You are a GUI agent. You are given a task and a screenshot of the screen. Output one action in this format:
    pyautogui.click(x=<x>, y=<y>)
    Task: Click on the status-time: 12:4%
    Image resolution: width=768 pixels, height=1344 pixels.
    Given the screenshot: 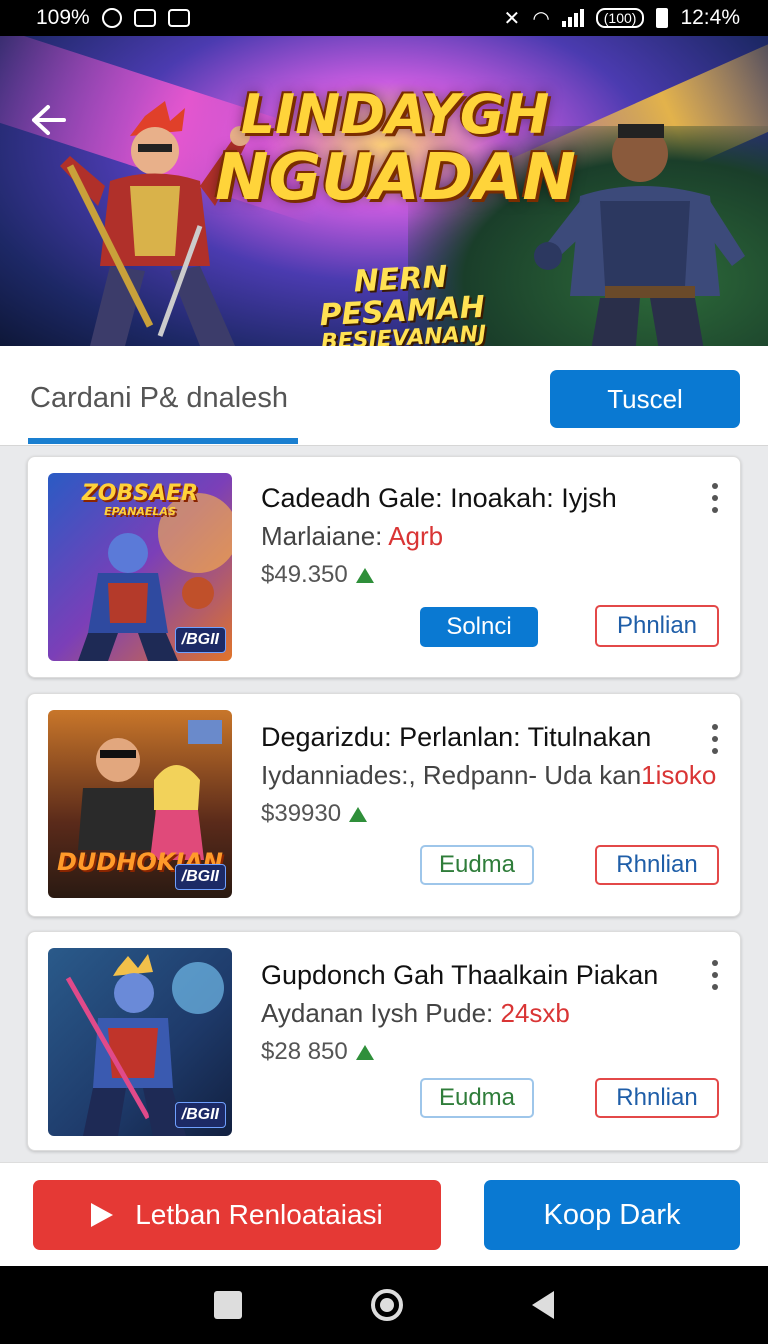 What is the action you would take?
    pyautogui.click(x=710, y=17)
    